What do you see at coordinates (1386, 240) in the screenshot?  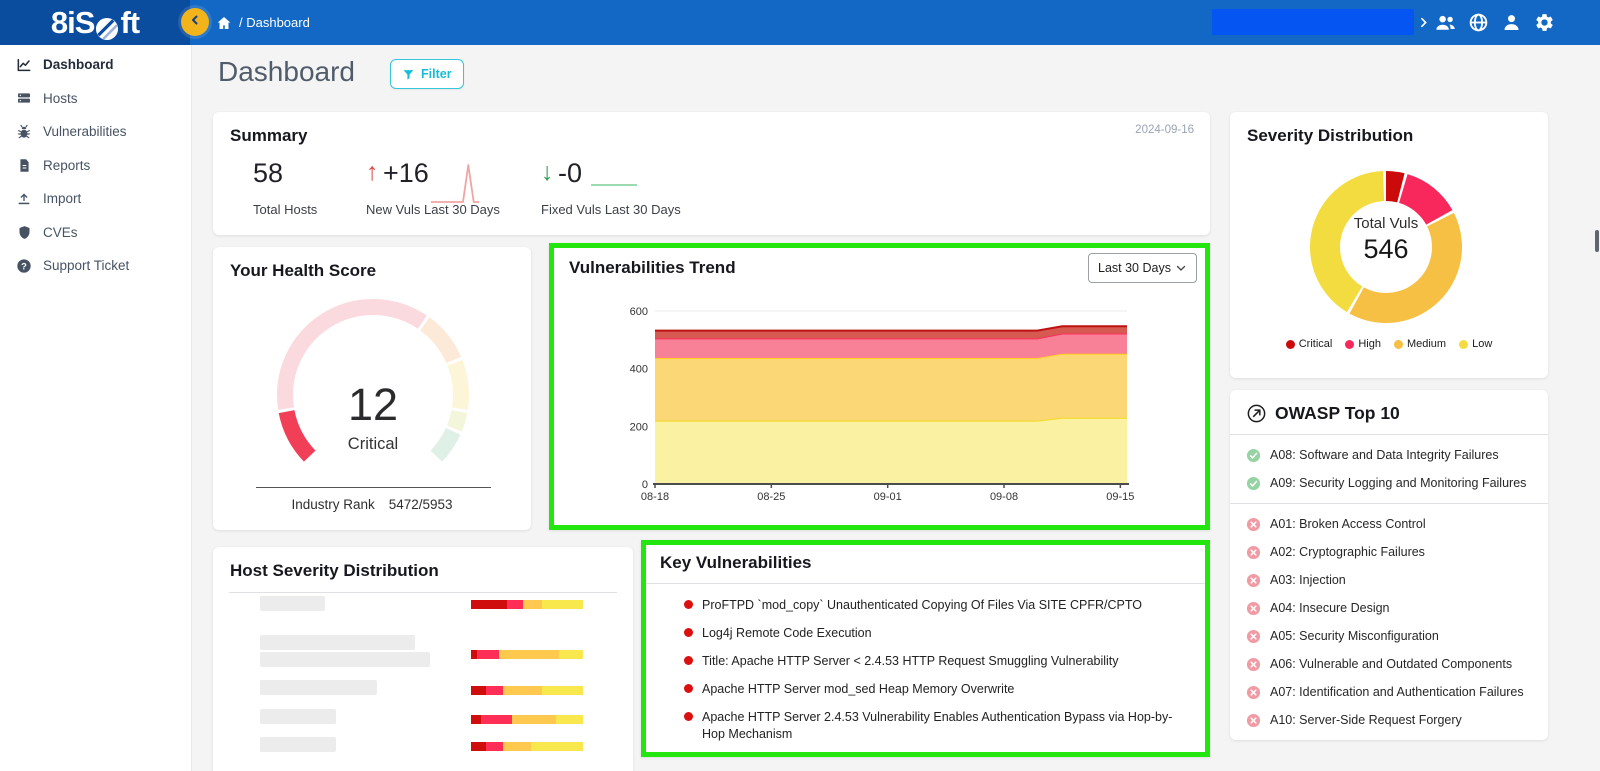 I see `severity-donut-center: Total Vuls 546` at bounding box center [1386, 240].